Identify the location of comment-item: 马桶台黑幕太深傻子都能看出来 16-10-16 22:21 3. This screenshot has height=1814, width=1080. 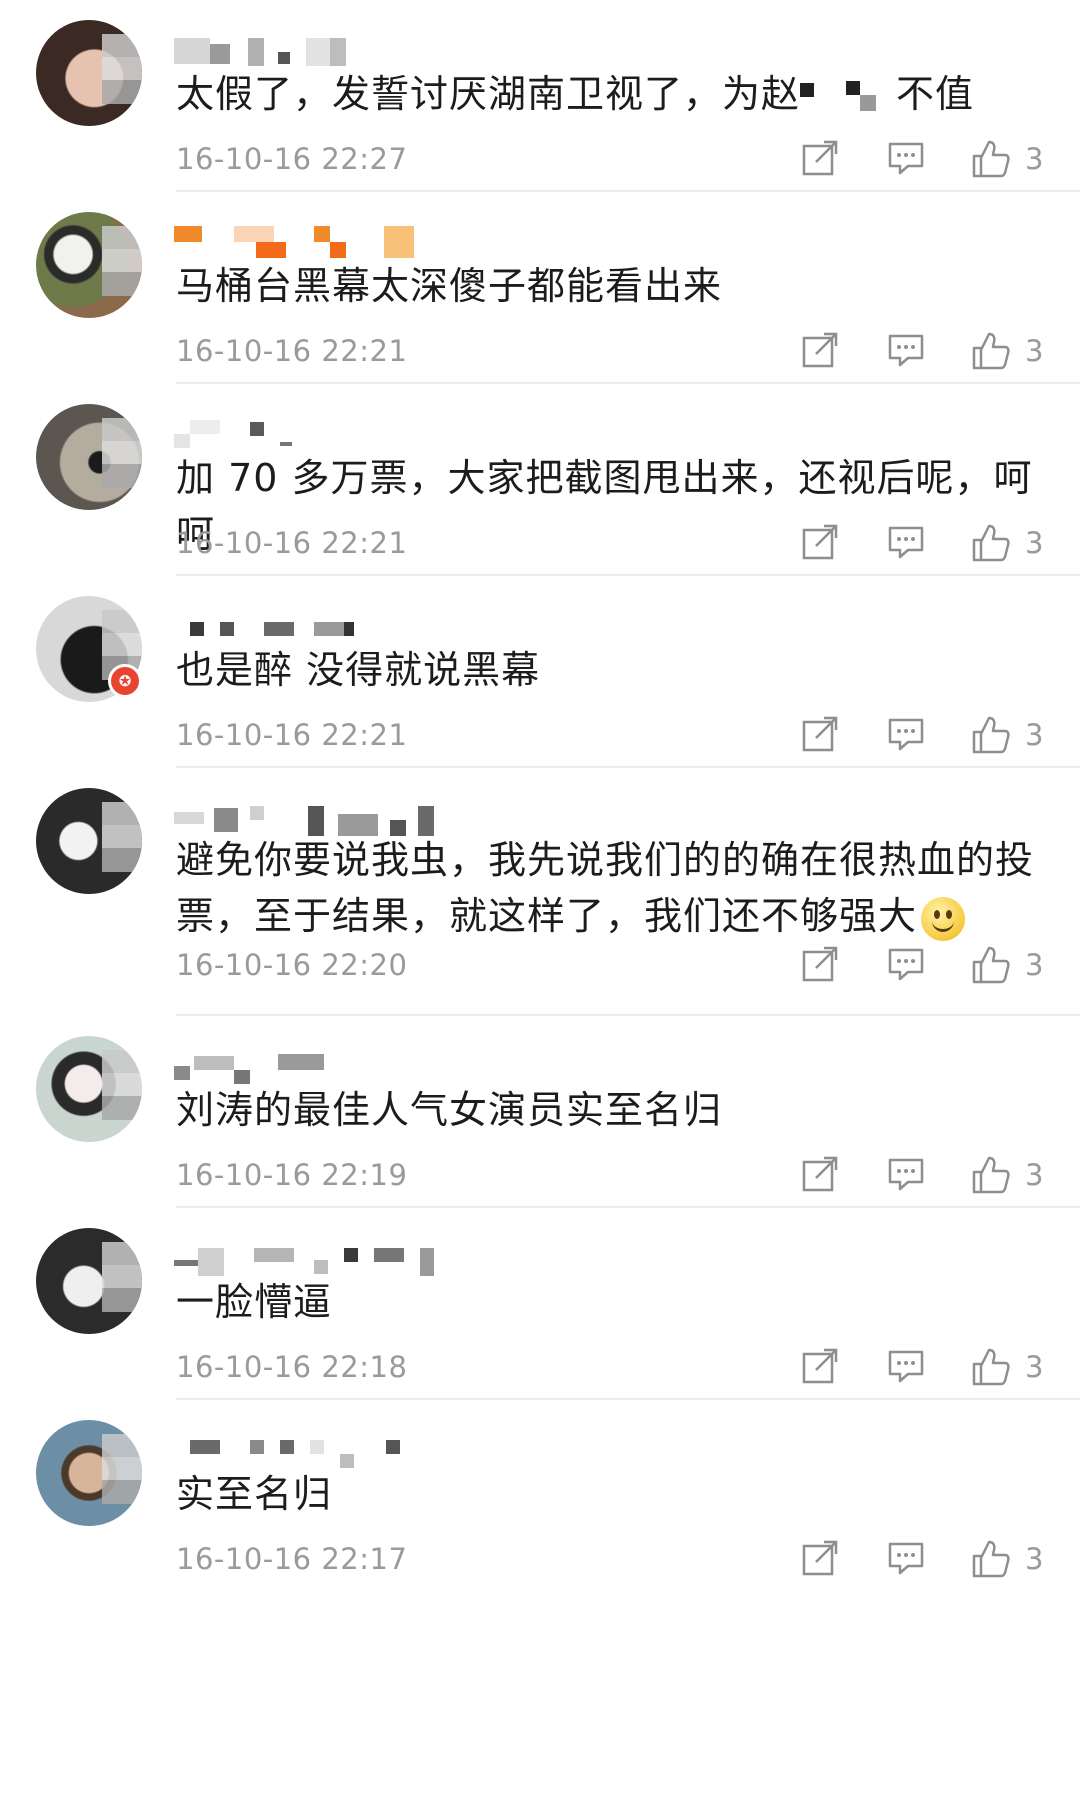
(540, 298).